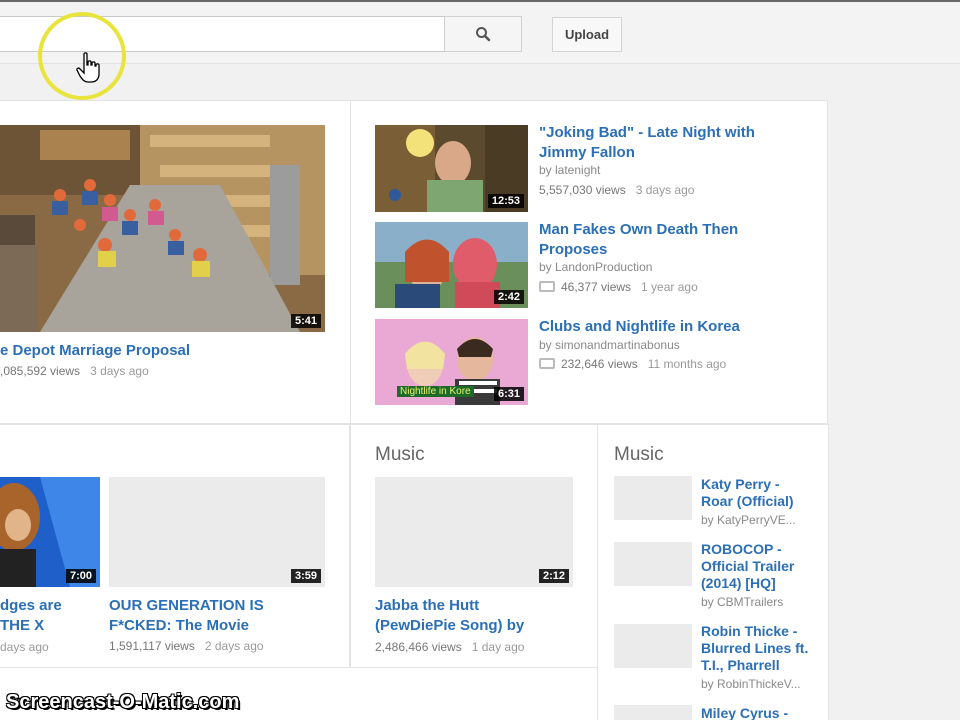 Image resolution: width=960 pixels, height=720 pixels. What do you see at coordinates (587, 34) in the screenshot?
I see `upload-button: Upload` at bounding box center [587, 34].